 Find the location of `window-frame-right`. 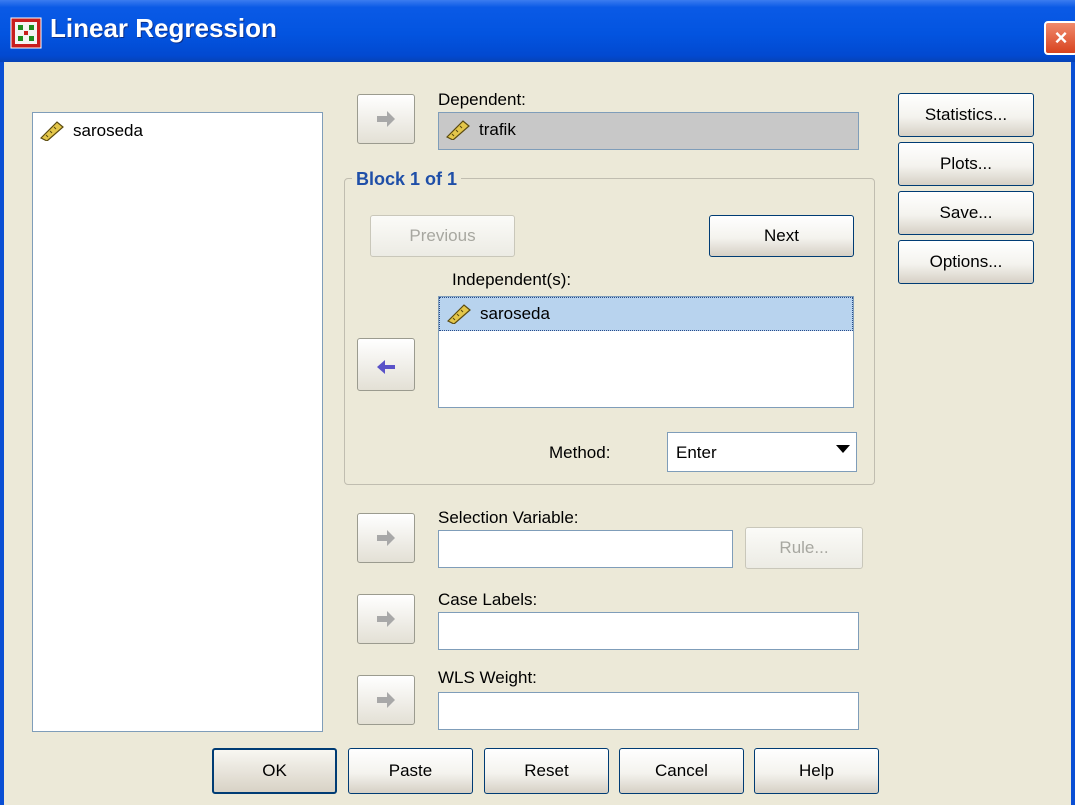

window-frame-right is located at coordinates (1073, 433).